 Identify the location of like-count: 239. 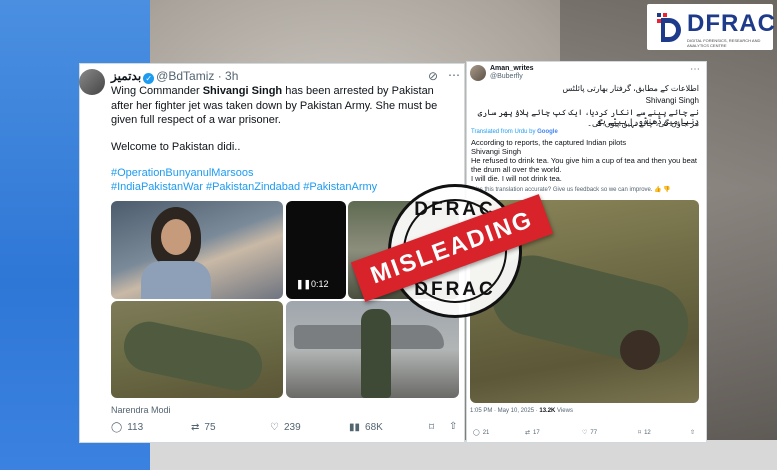
(292, 427).